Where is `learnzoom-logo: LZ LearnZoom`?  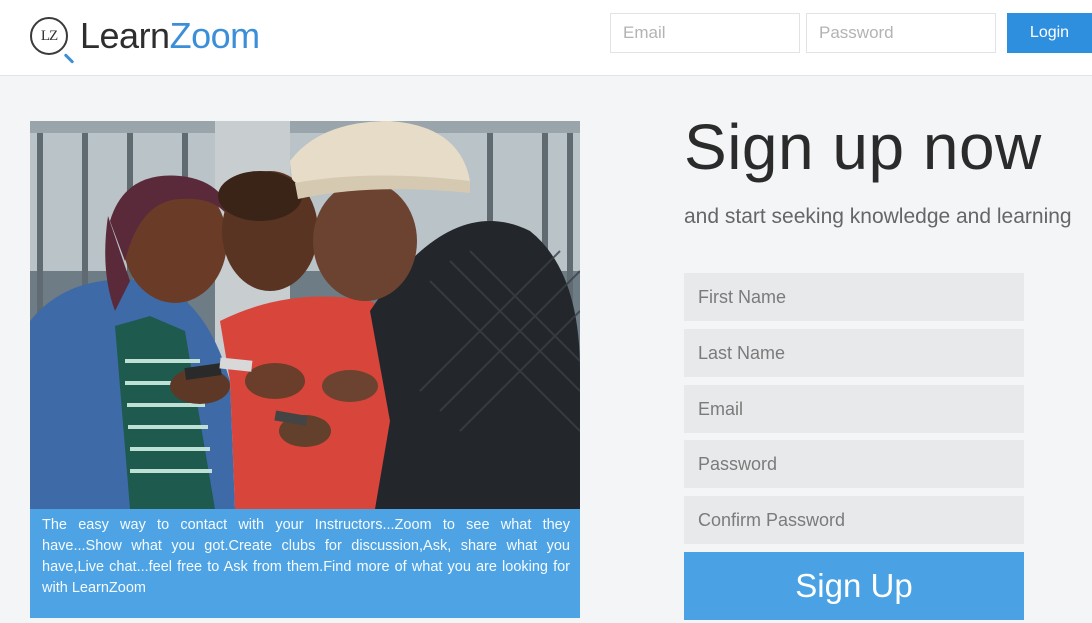 learnzoom-logo: LZ LearnZoom is located at coordinates (145, 36).